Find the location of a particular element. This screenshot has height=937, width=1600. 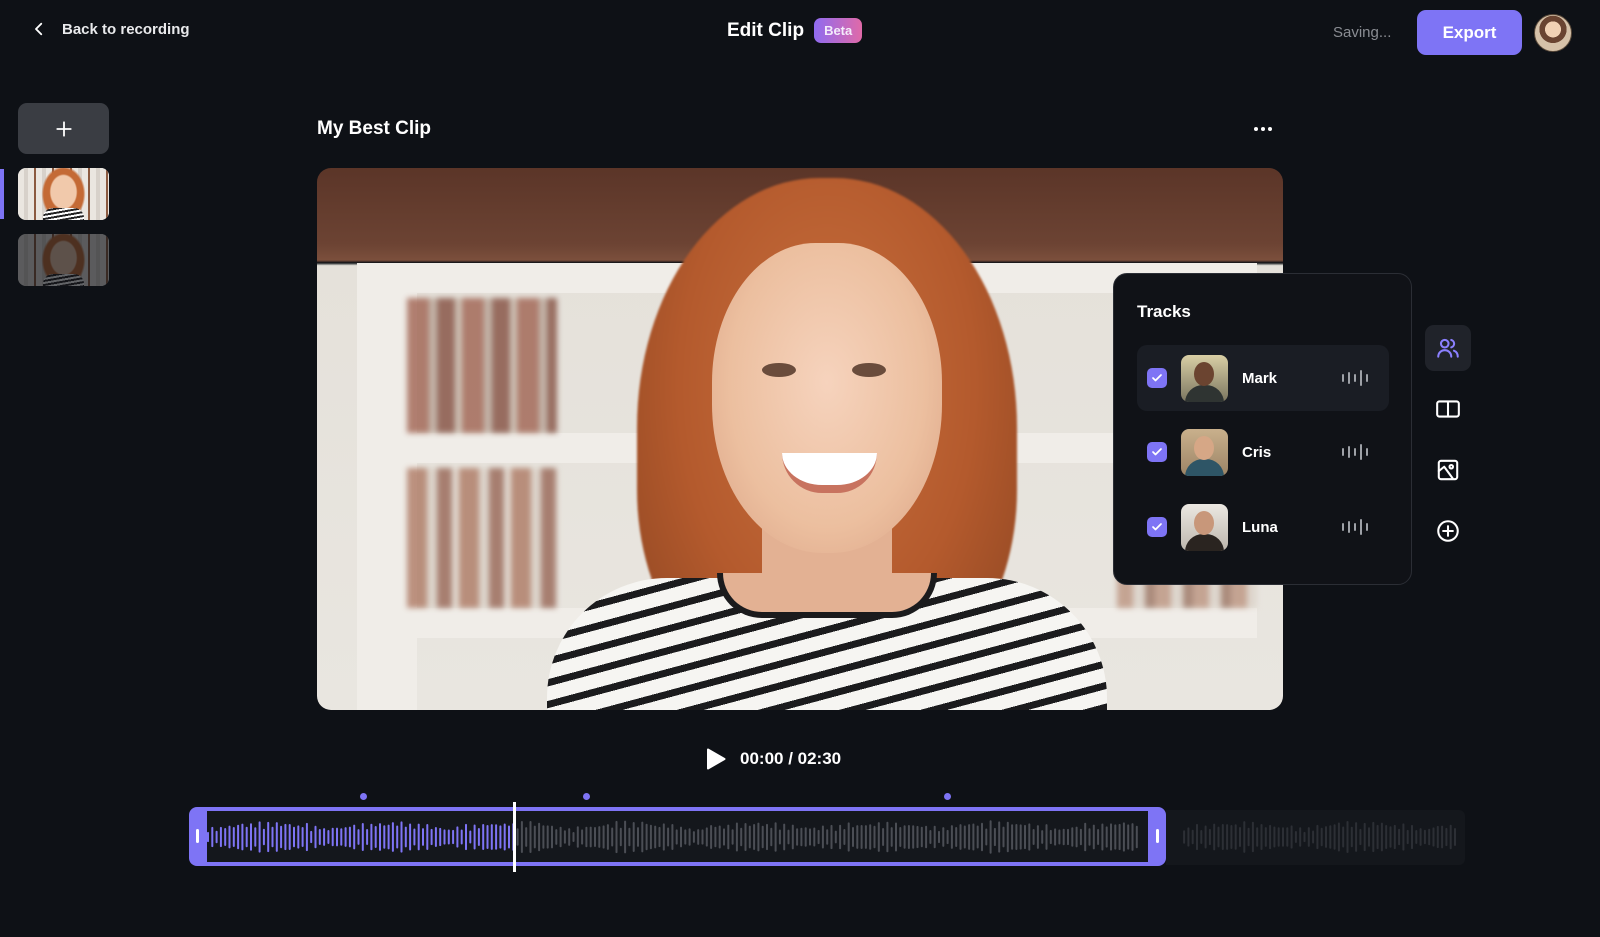

chevron-left-icon is located at coordinates (39, 29).